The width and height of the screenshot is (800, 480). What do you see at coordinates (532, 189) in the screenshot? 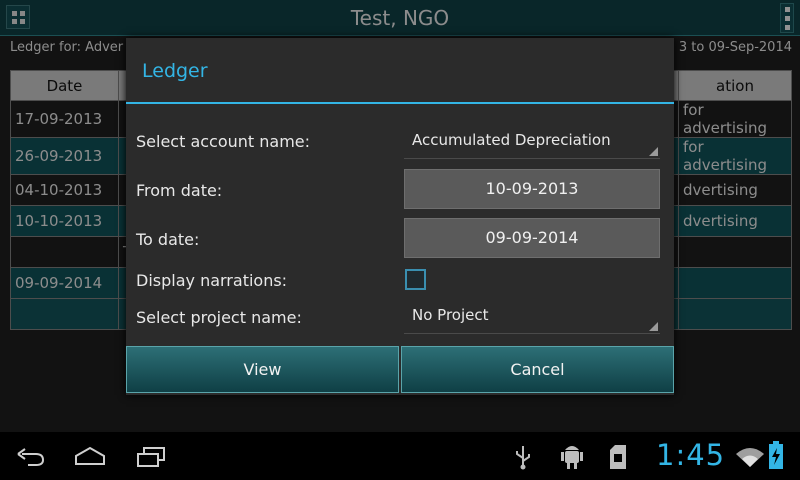
I see `from-date-field: 10-09-2013` at bounding box center [532, 189].